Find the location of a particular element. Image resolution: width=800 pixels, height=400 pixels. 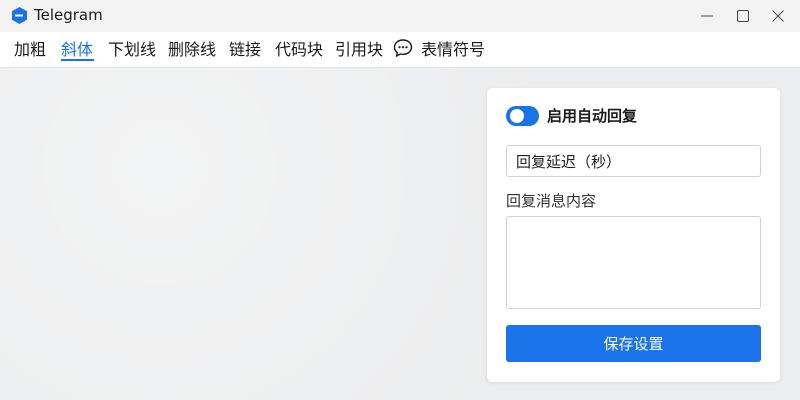

toolbar-link: 链接 is located at coordinates (245, 50).